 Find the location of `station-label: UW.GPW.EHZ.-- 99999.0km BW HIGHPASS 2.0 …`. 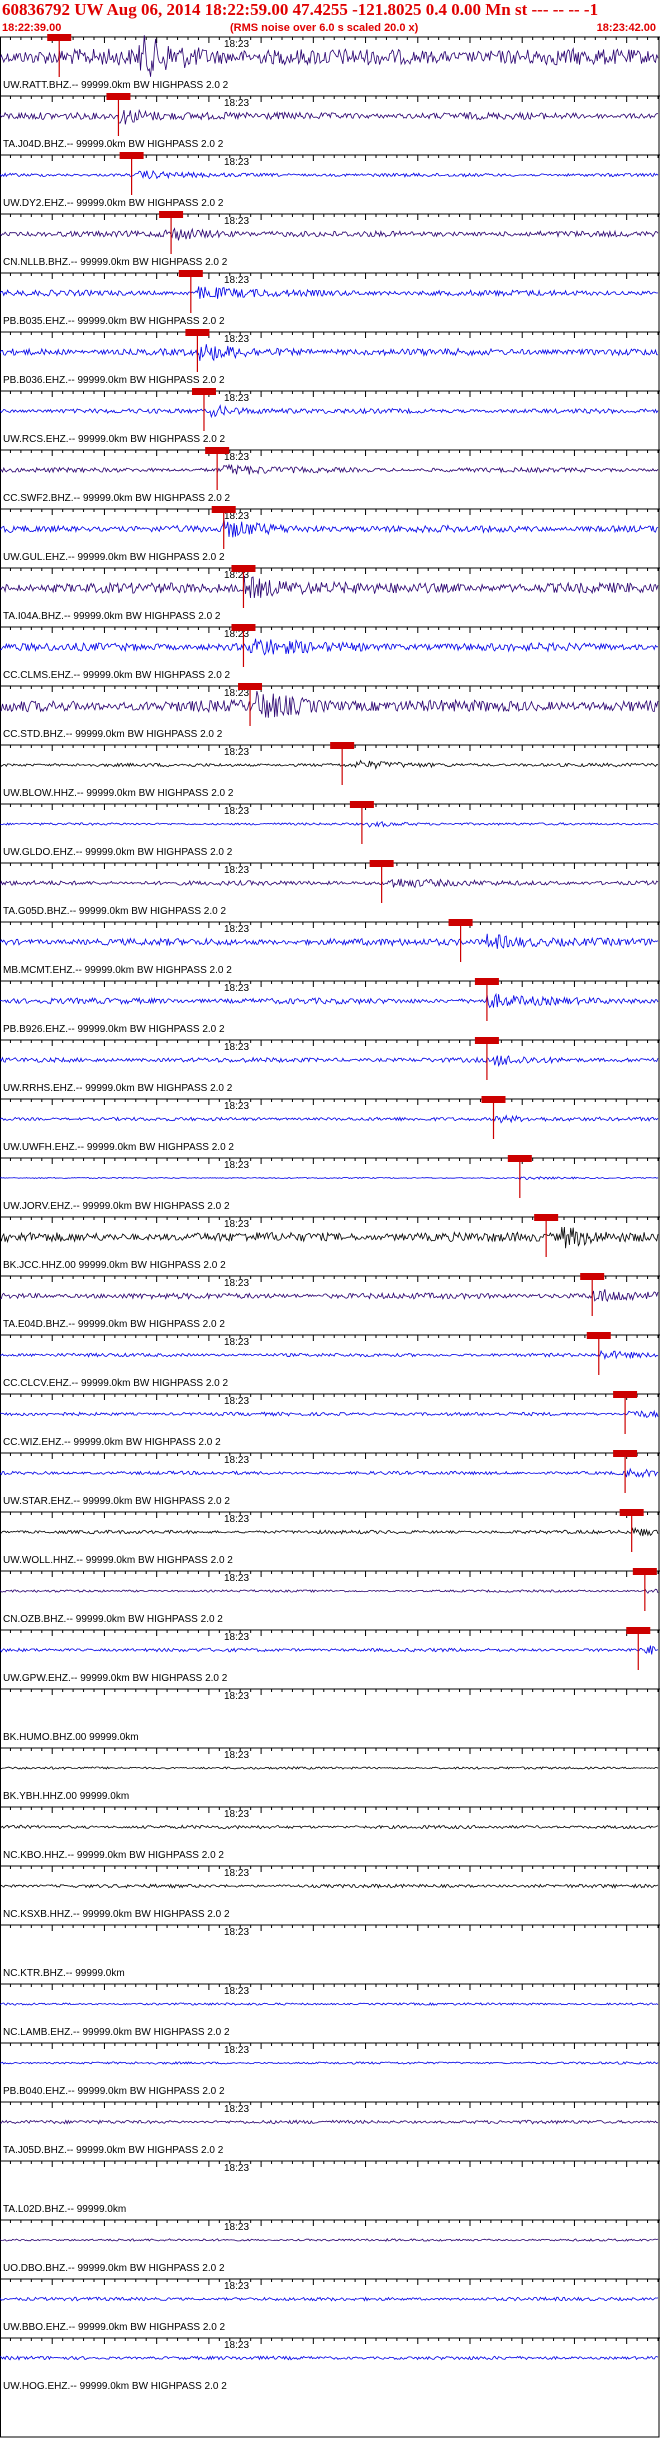

station-label: UW.GPW.EHZ.-- 99999.0km BW HIGHPASS 2.0 … is located at coordinates (115, 1678).